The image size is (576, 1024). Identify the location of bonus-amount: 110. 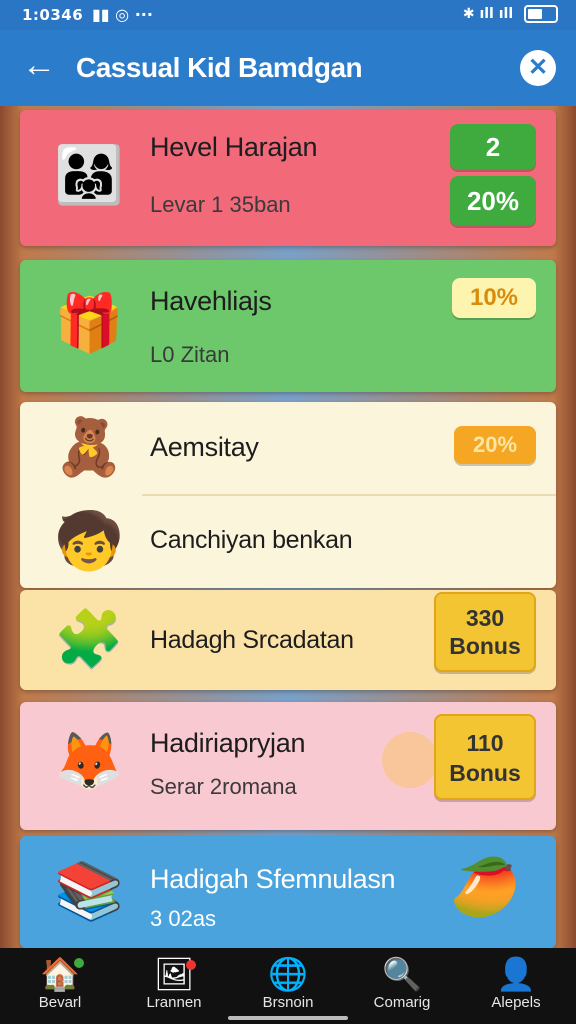
(485, 743).